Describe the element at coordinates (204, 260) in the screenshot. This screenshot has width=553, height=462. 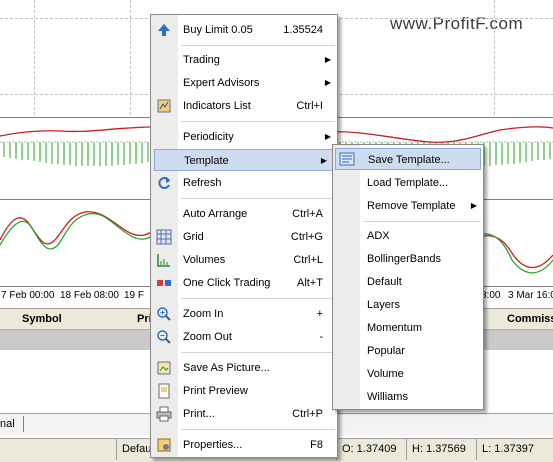
I see `menu-item-label: Volumes` at that location.